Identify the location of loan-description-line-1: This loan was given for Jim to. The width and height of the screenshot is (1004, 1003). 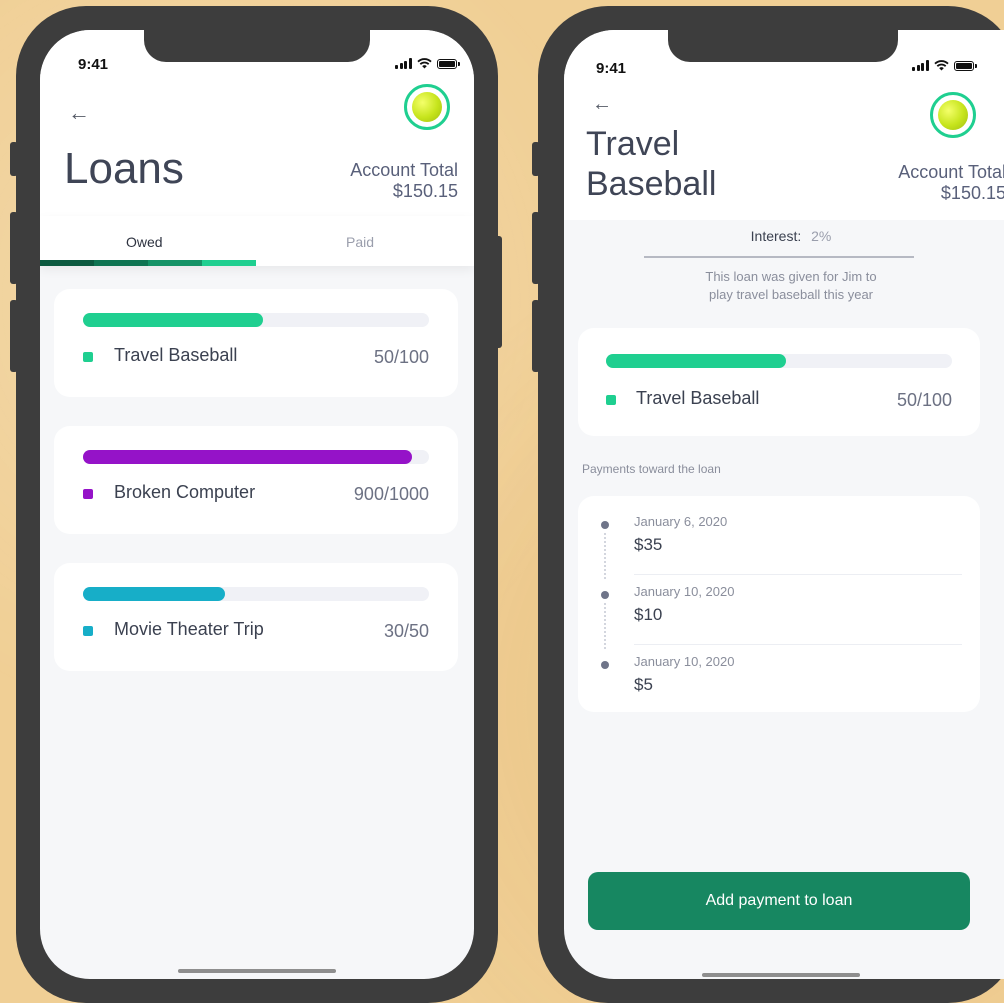
(791, 276).